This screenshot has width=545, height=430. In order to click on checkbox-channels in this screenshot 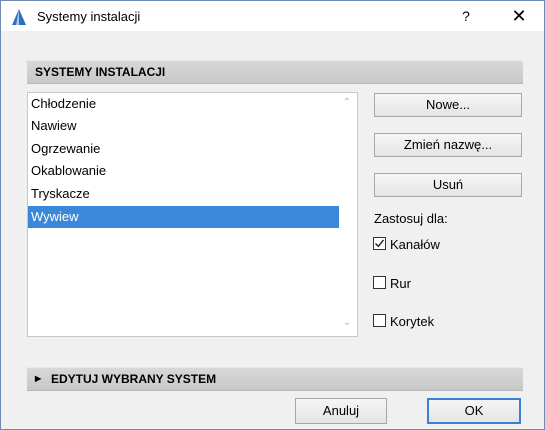, I will do `click(379, 243)`.